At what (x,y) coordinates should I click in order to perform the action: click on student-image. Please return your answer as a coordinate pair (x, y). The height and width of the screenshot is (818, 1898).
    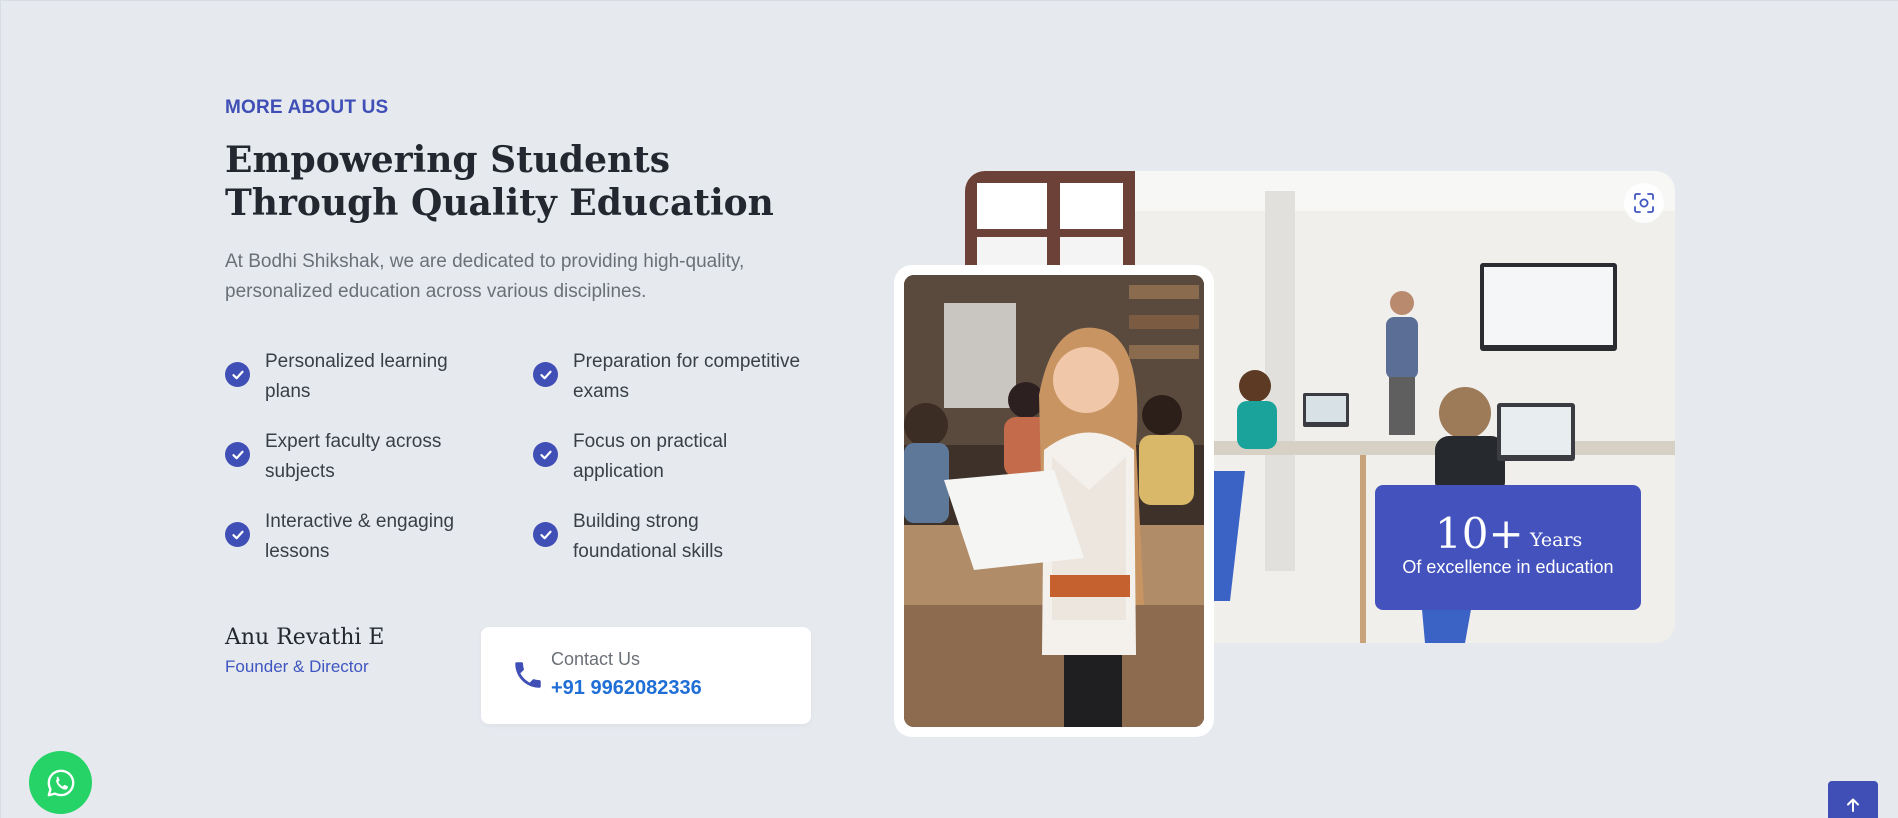
    Looking at the image, I should click on (1054, 501).